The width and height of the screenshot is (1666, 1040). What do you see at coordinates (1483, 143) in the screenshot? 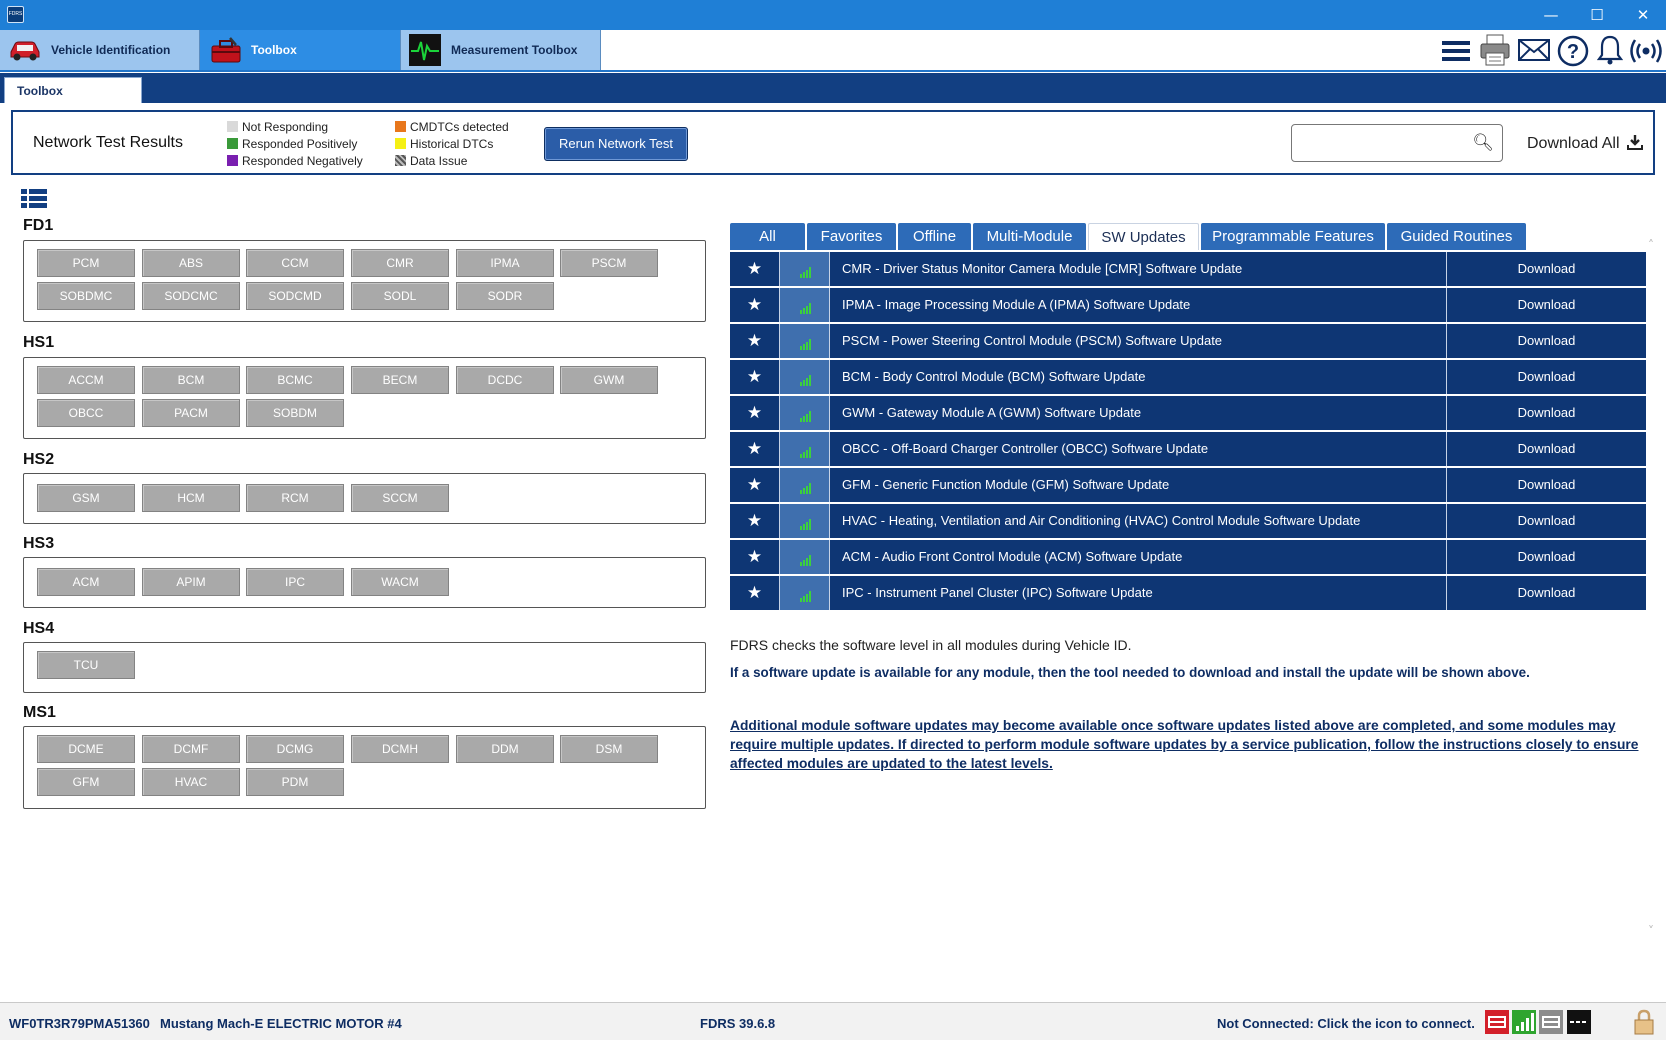
I see `search-icon: 🔍︎` at bounding box center [1483, 143].